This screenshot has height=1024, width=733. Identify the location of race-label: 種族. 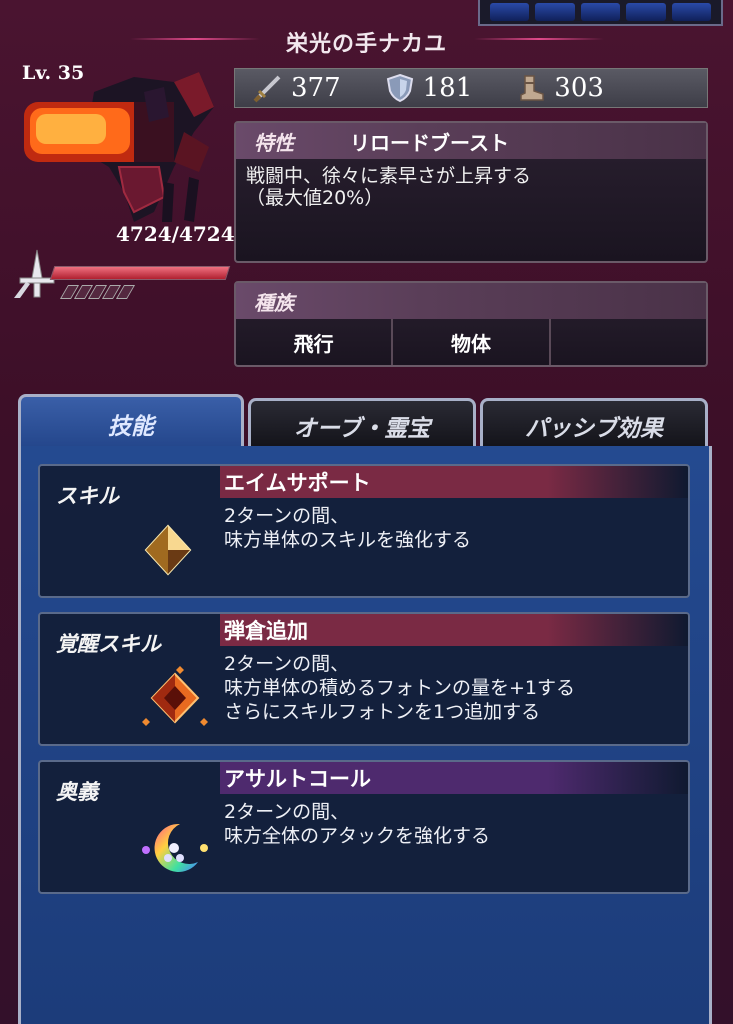
(274, 302).